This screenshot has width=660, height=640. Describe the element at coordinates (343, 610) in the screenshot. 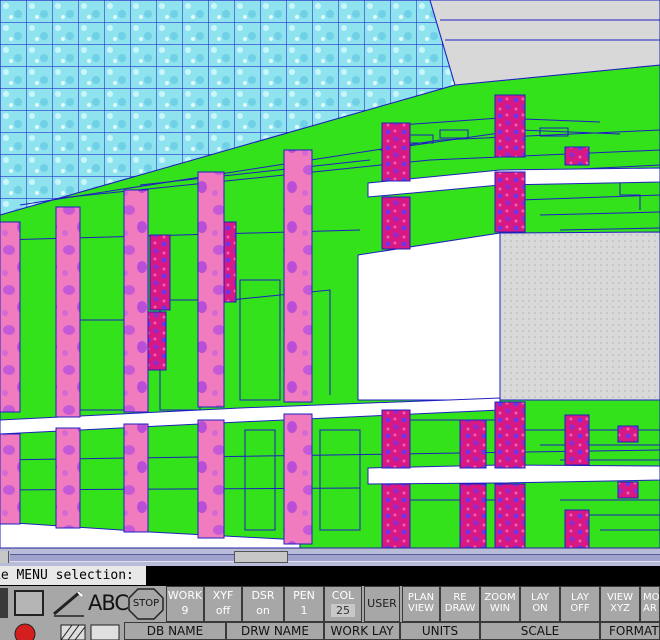

I see `status-col-value: 25` at that location.